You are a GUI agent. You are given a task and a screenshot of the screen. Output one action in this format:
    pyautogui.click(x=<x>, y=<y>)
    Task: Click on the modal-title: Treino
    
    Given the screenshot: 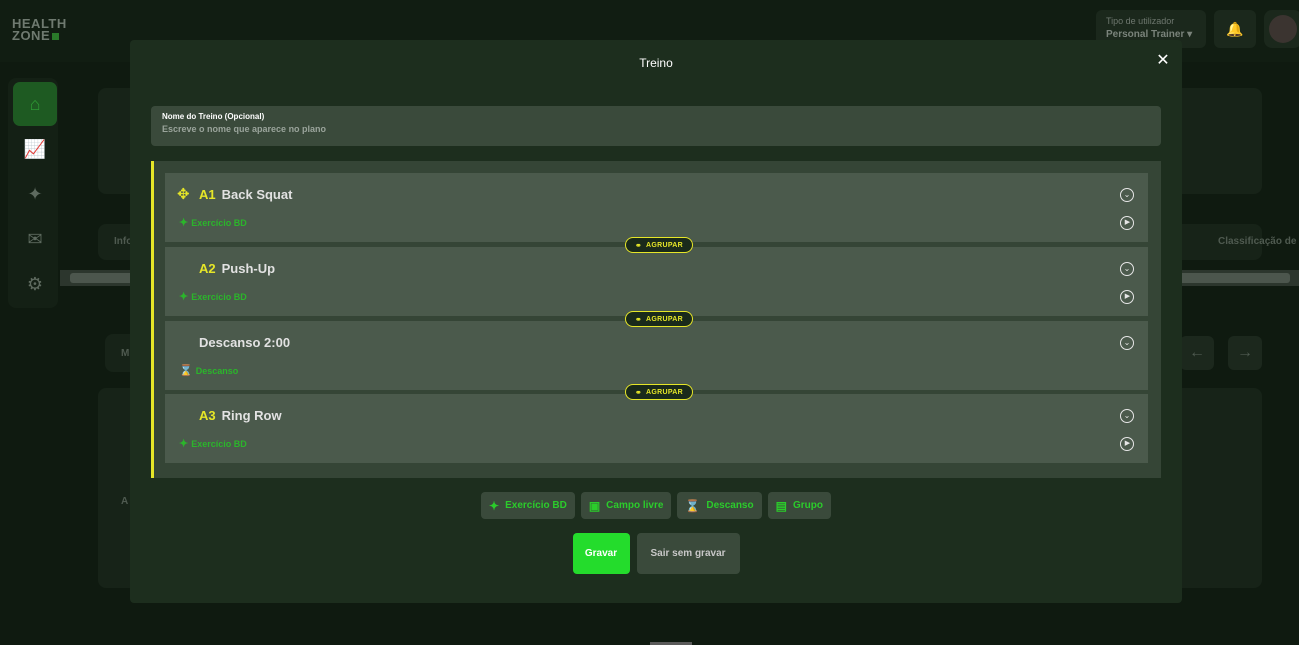 What is the action you would take?
    pyautogui.click(x=656, y=63)
    